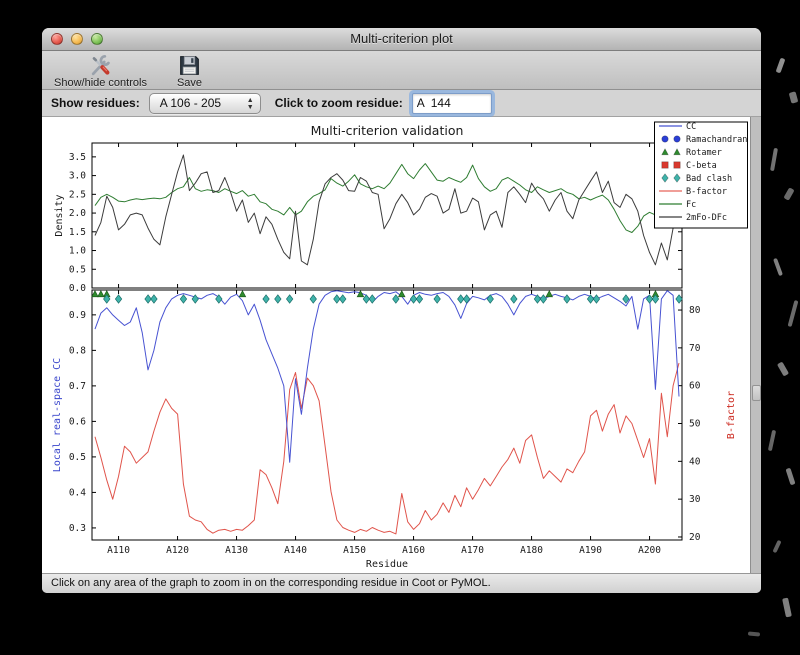  I want to click on close-button, so click(57, 39).